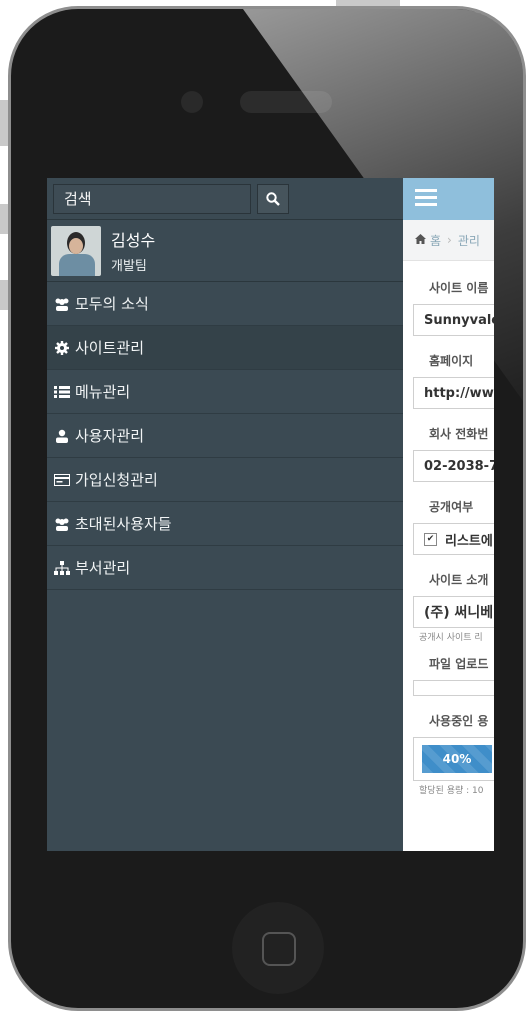 Image resolution: width=532 pixels, height=1017 pixels. I want to click on profile-team: 개발팀, so click(129, 266).